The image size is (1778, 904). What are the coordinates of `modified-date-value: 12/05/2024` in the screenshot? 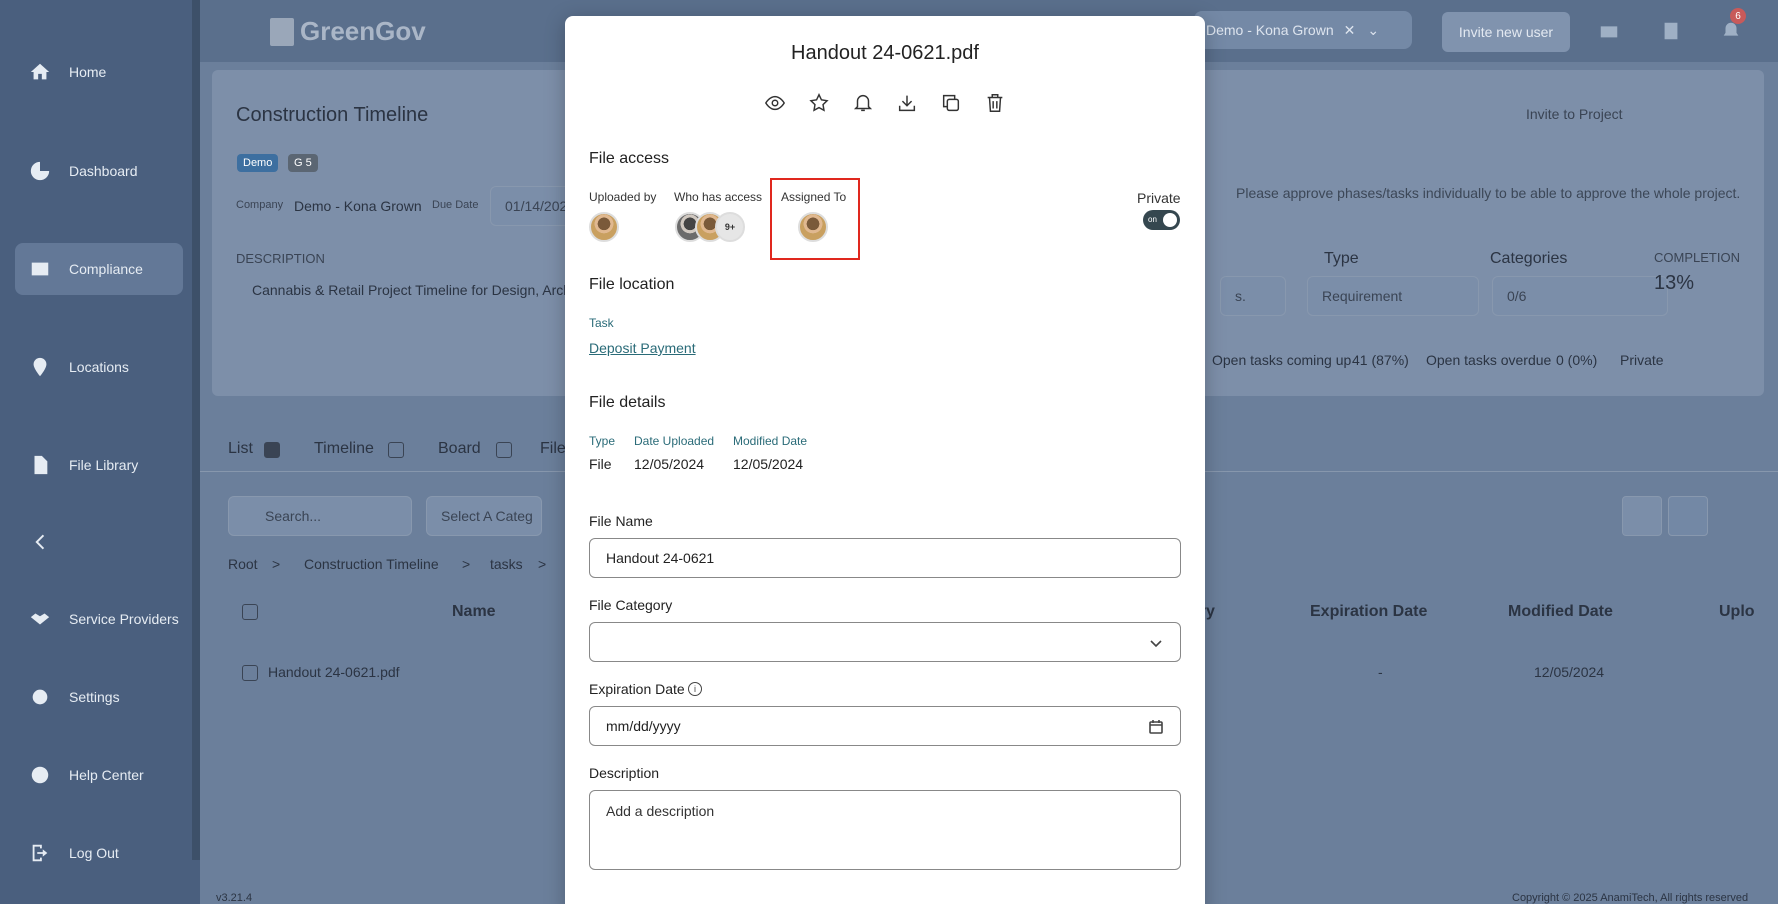 It's located at (768, 464).